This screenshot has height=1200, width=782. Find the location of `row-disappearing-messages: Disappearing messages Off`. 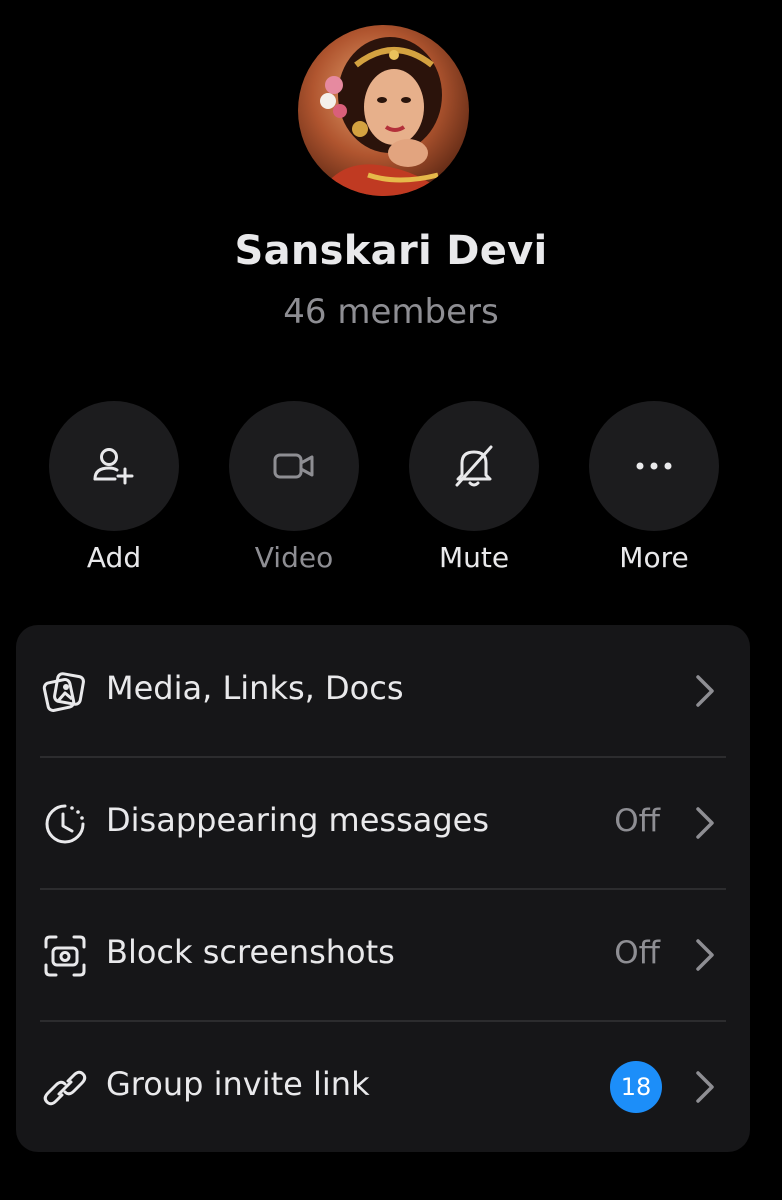

row-disappearing-messages: Disappearing messages Off is located at coordinates (383, 823).